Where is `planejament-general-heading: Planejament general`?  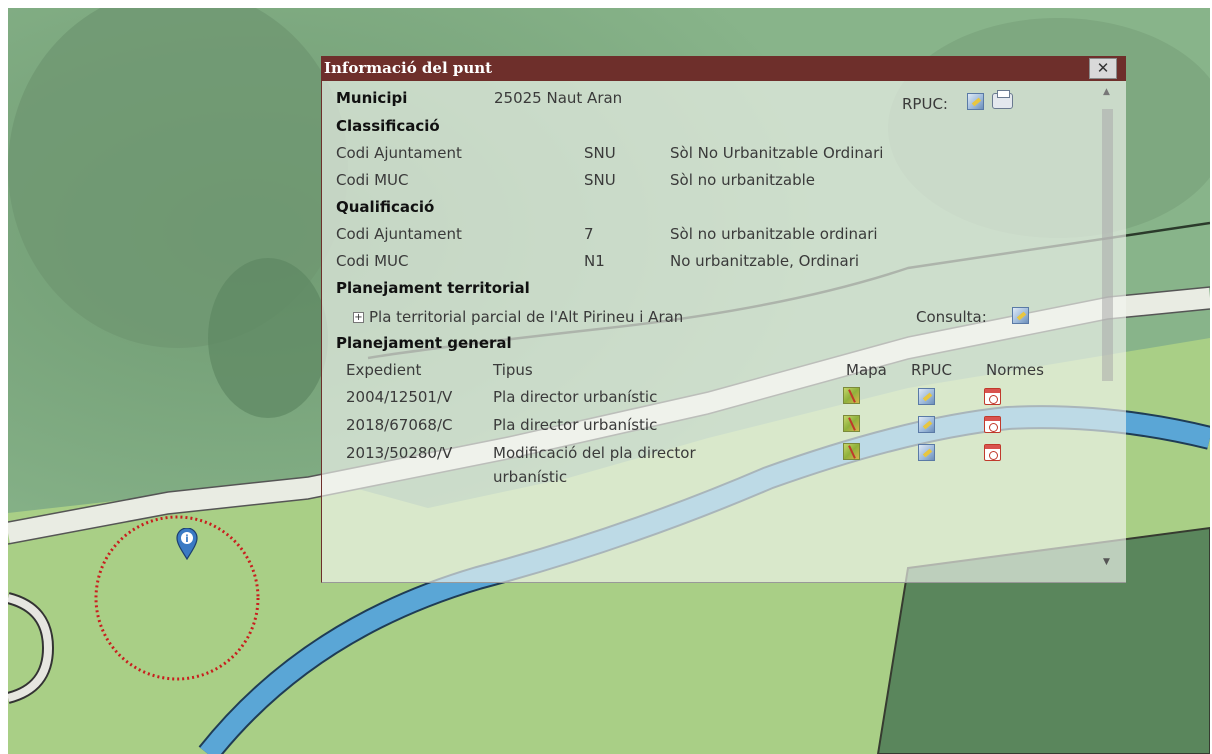
planejament-general-heading: Planejament general is located at coordinates (424, 343).